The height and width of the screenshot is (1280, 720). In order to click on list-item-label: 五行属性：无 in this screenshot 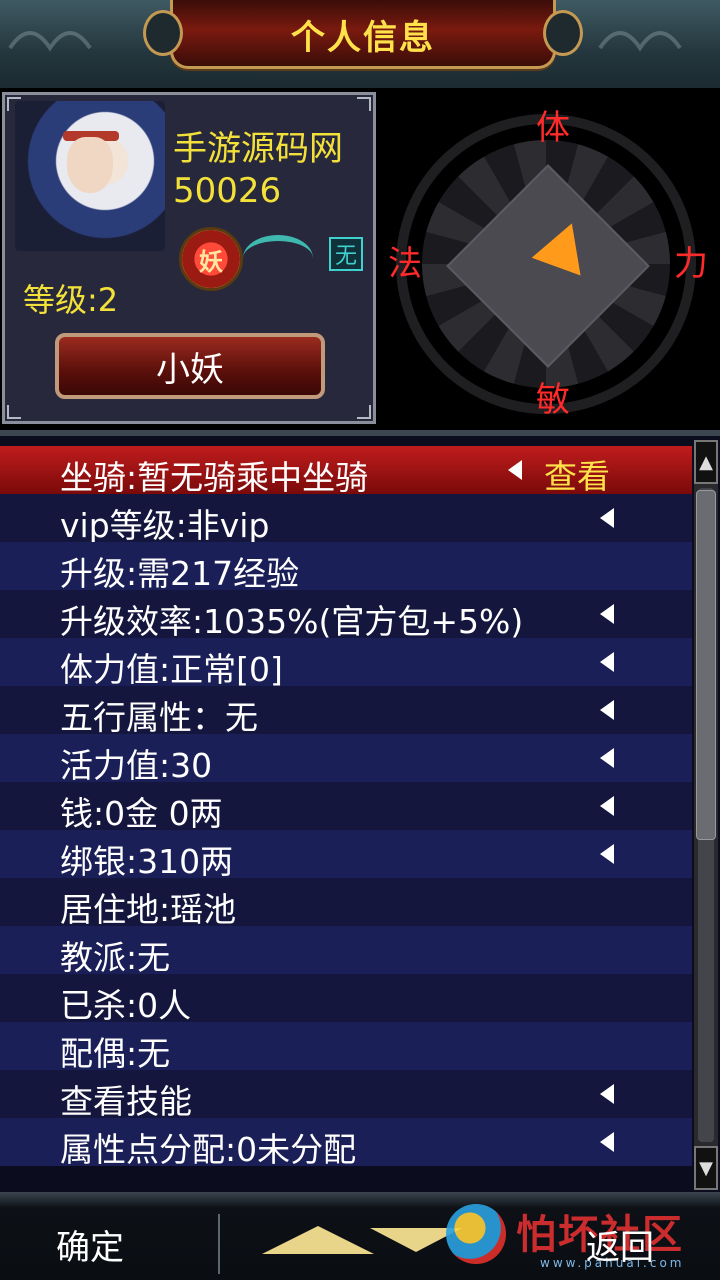, I will do `click(159, 717)`.